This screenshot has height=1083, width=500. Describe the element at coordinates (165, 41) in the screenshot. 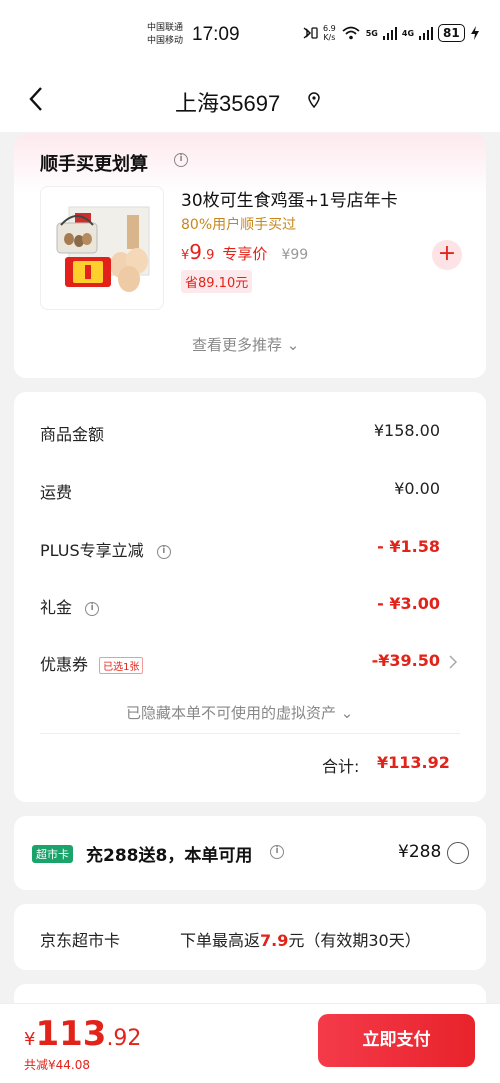

I see `carrier-2: 中国移动` at that location.